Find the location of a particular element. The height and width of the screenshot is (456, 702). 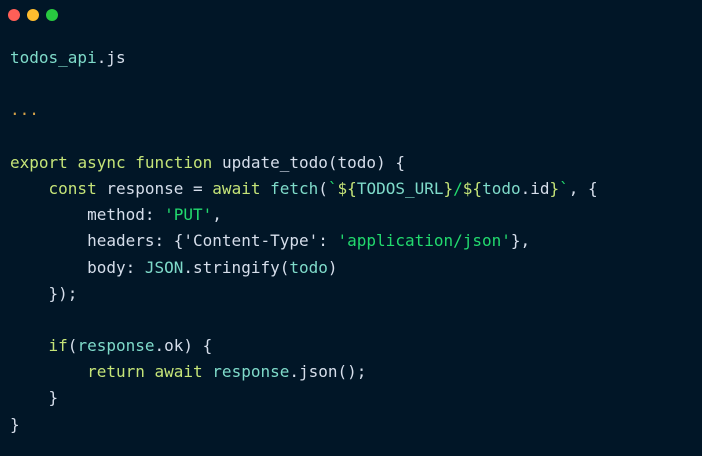

code-token: export is located at coordinates (44, 162).